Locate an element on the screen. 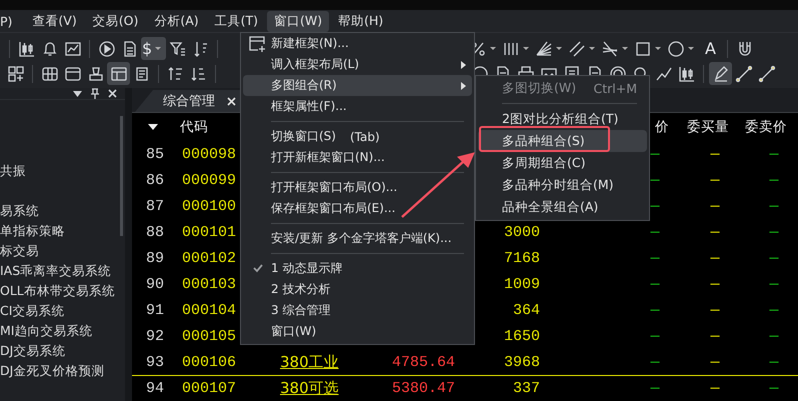 The width and height of the screenshot is (798, 401). strategy-item: 单指标策略 is located at coordinates (62, 231).